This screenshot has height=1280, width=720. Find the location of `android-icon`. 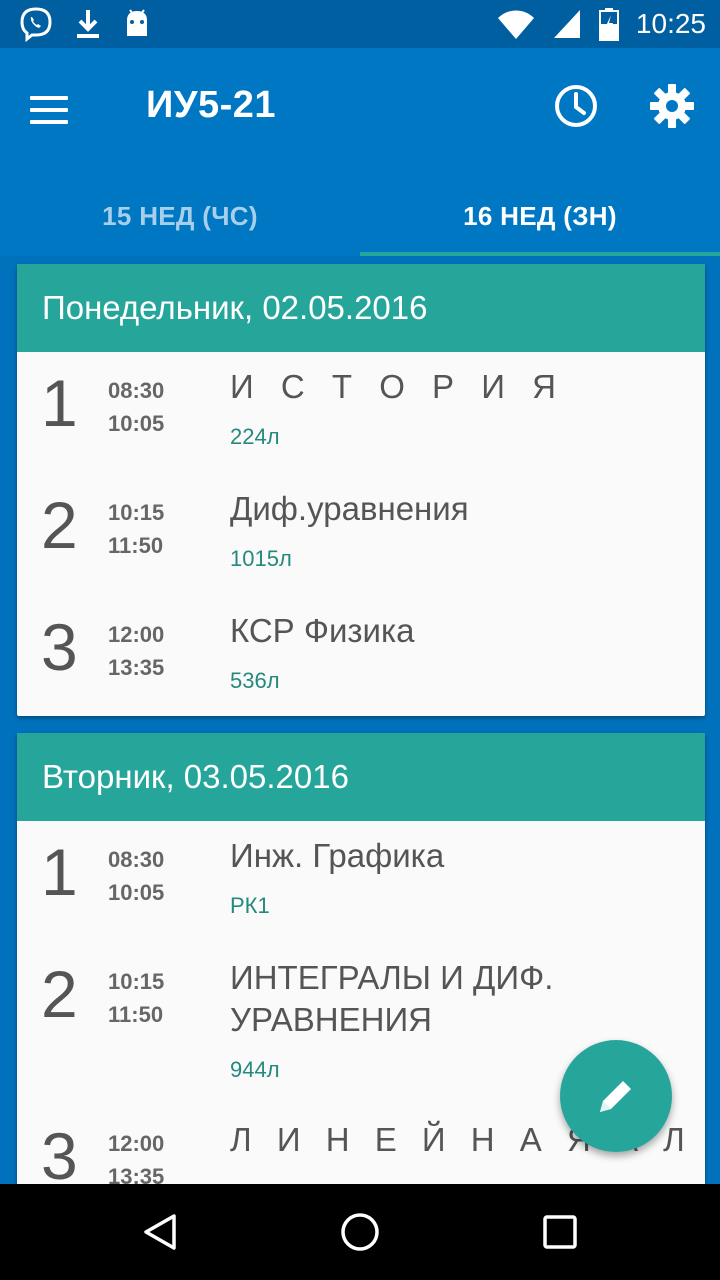

android-icon is located at coordinates (137, 22).